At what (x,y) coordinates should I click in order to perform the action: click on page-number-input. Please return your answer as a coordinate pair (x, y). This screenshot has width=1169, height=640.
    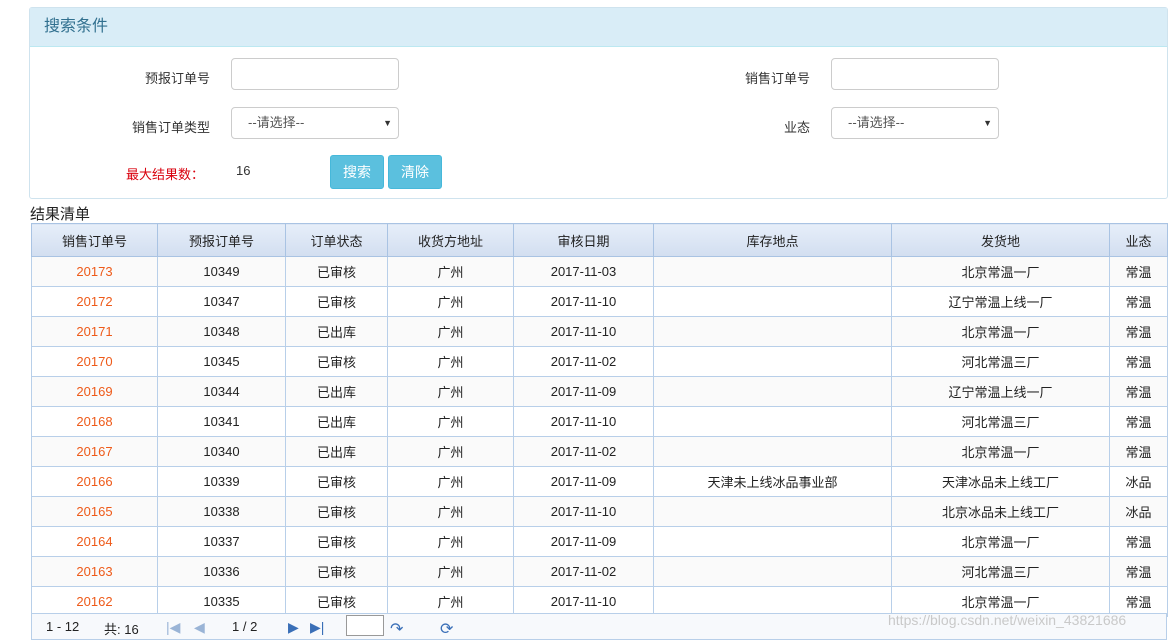
    Looking at the image, I should click on (365, 625).